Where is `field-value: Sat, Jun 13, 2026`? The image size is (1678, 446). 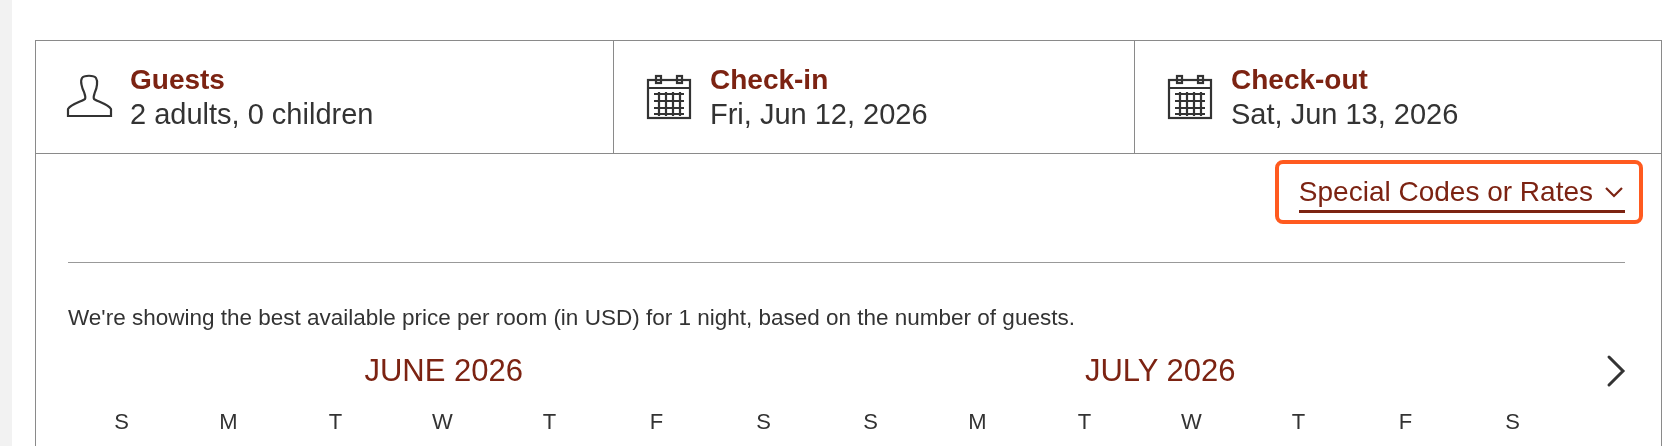
field-value: Sat, Jun 13, 2026 is located at coordinates (1345, 114).